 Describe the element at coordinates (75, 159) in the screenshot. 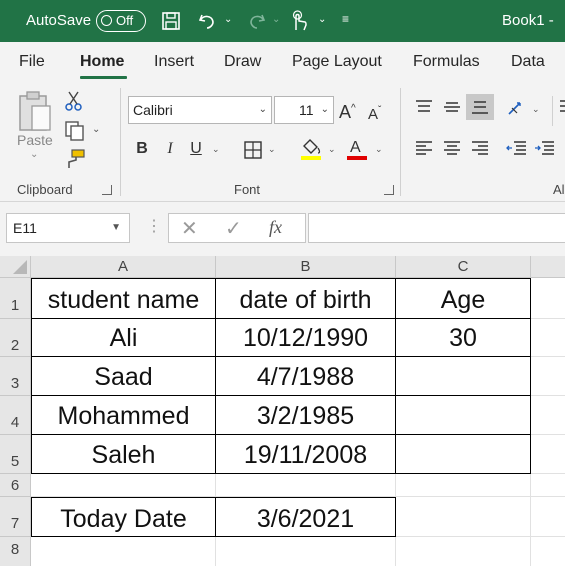

I see `format-painter-icon` at that location.